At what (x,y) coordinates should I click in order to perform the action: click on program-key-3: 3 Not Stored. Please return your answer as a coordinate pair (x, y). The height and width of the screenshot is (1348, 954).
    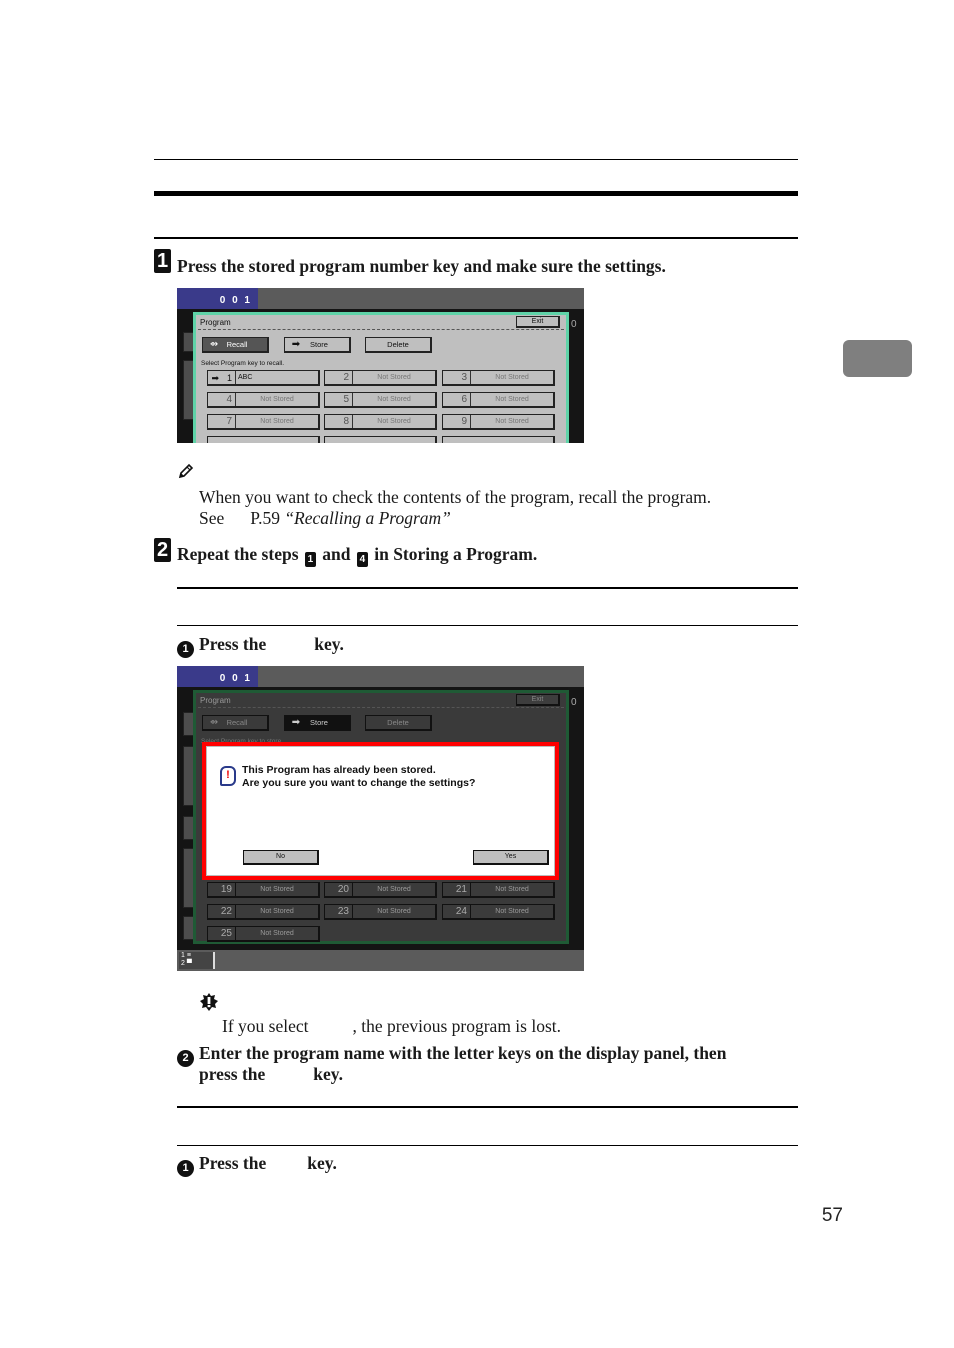
    Looking at the image, I should click on (498, 378).